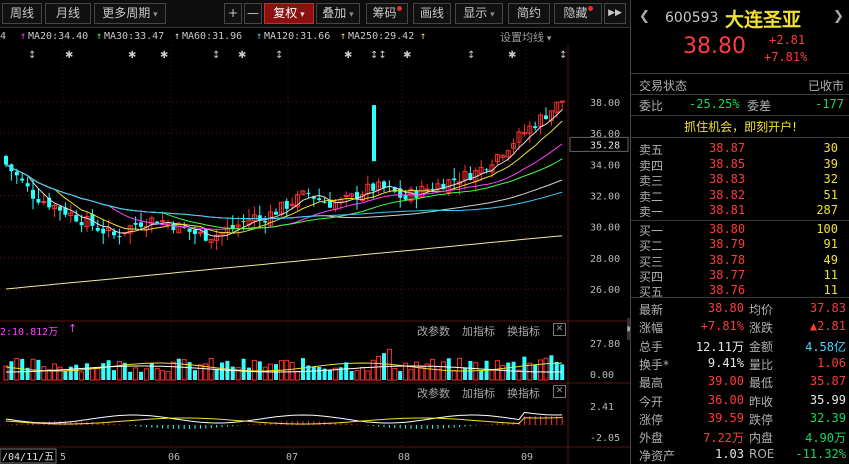  Describe the element at coordinates (387, 13) in the screenshot. I see `chips-button: 筹码` at that location.